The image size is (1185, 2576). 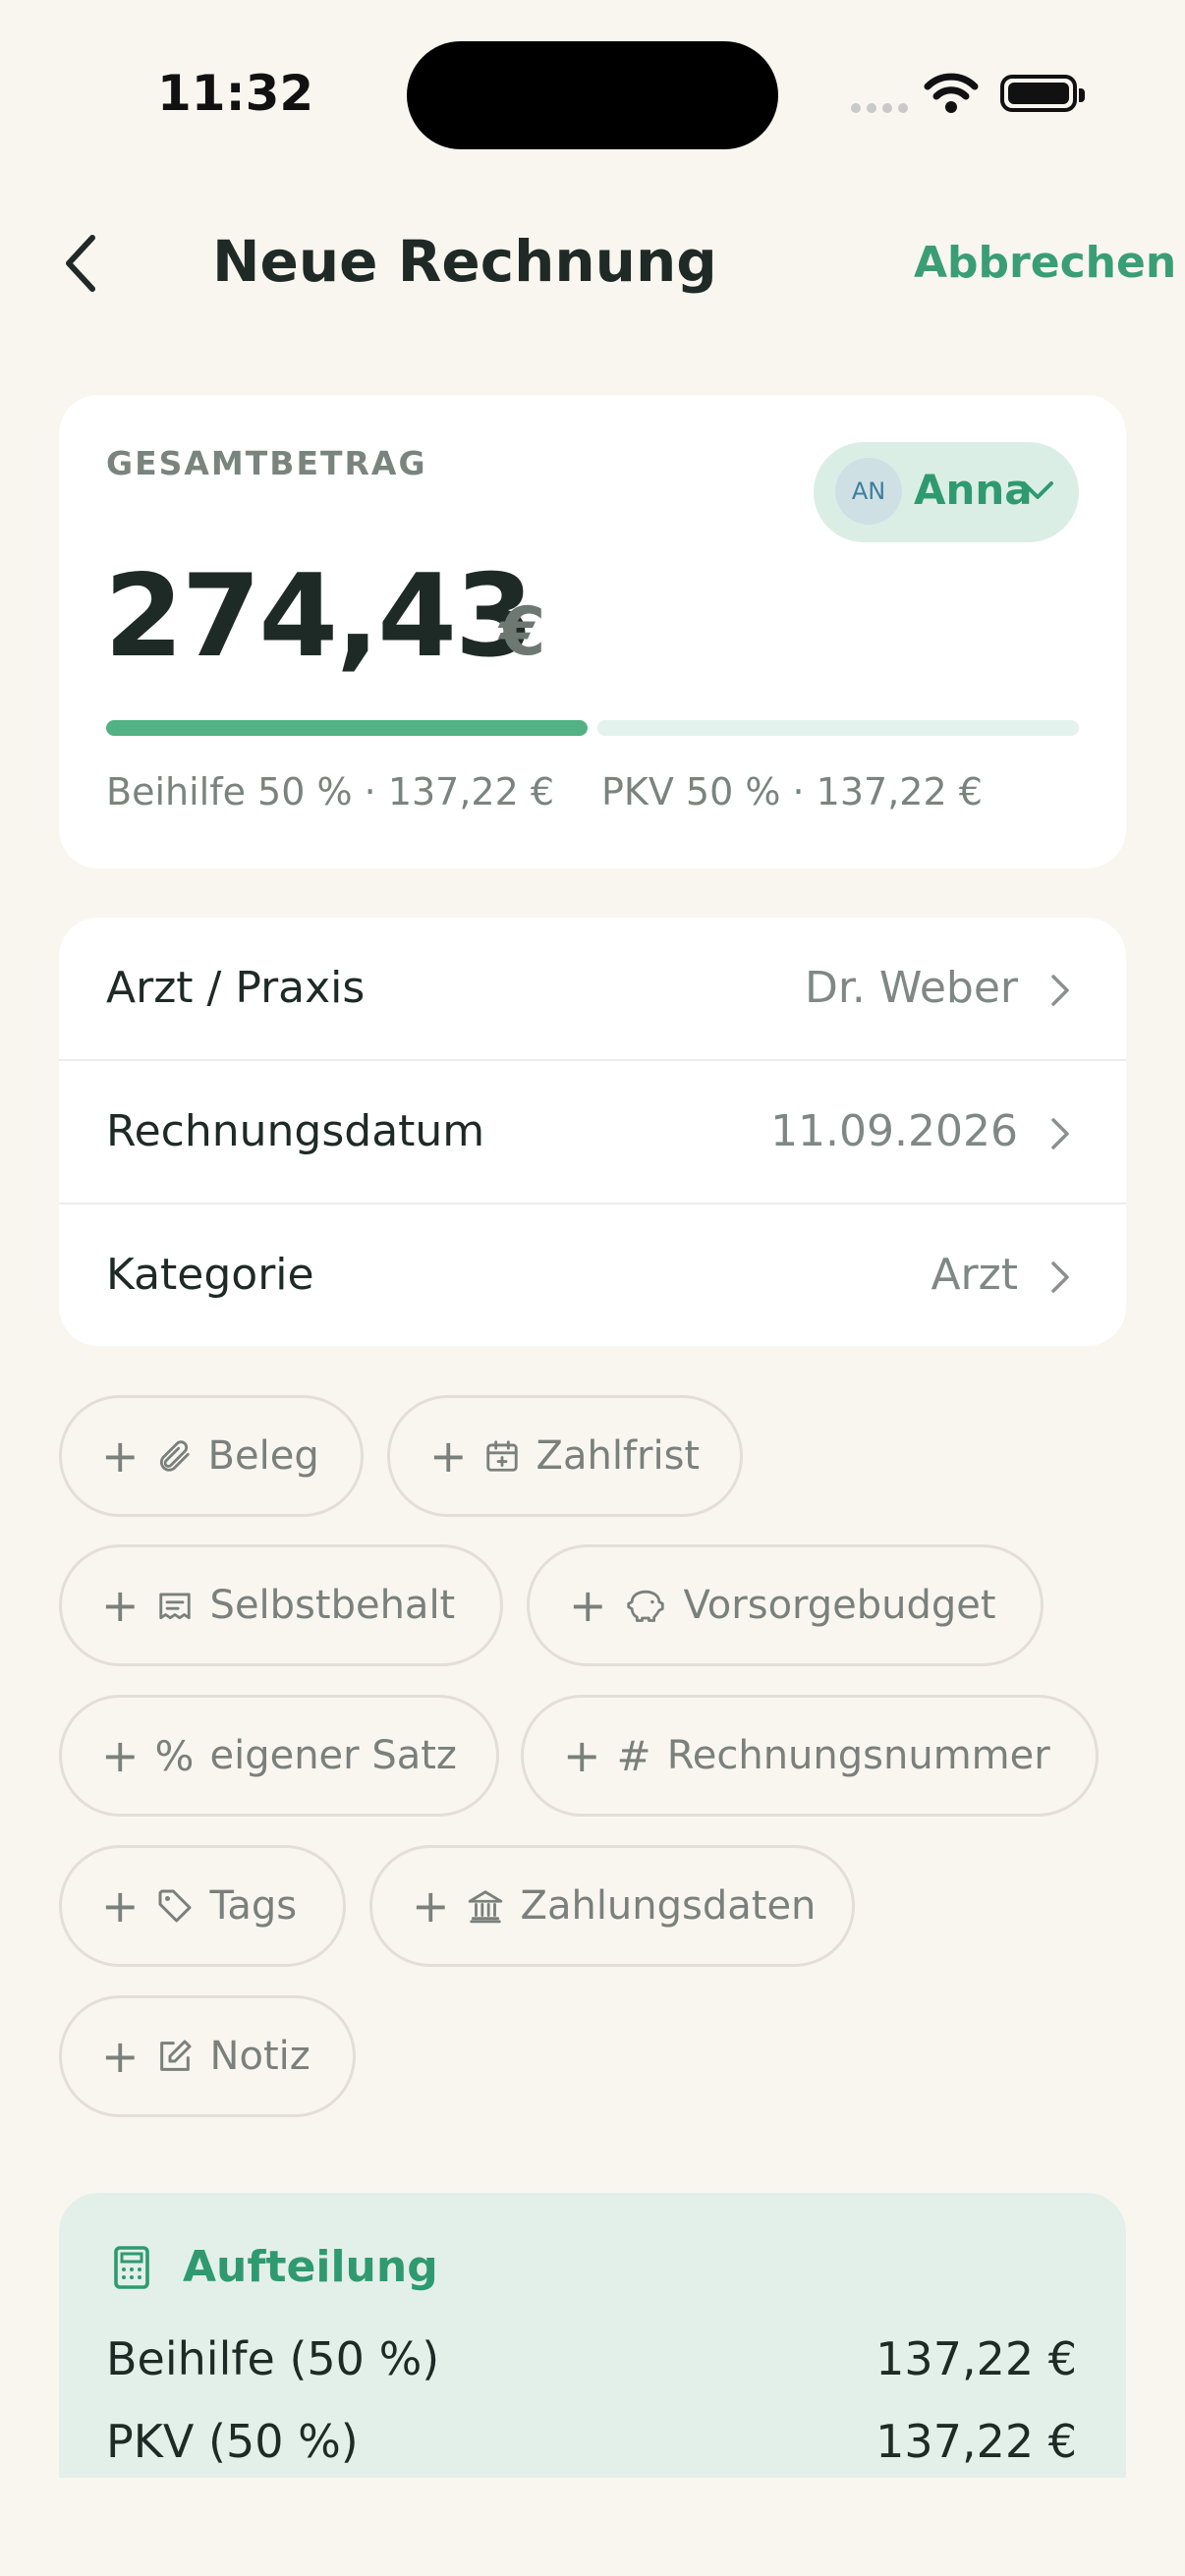 What do you see at coordinates (176, 2055) in the screenshot?
I see `edit-note-icon` at bounding box center [176, 2055].